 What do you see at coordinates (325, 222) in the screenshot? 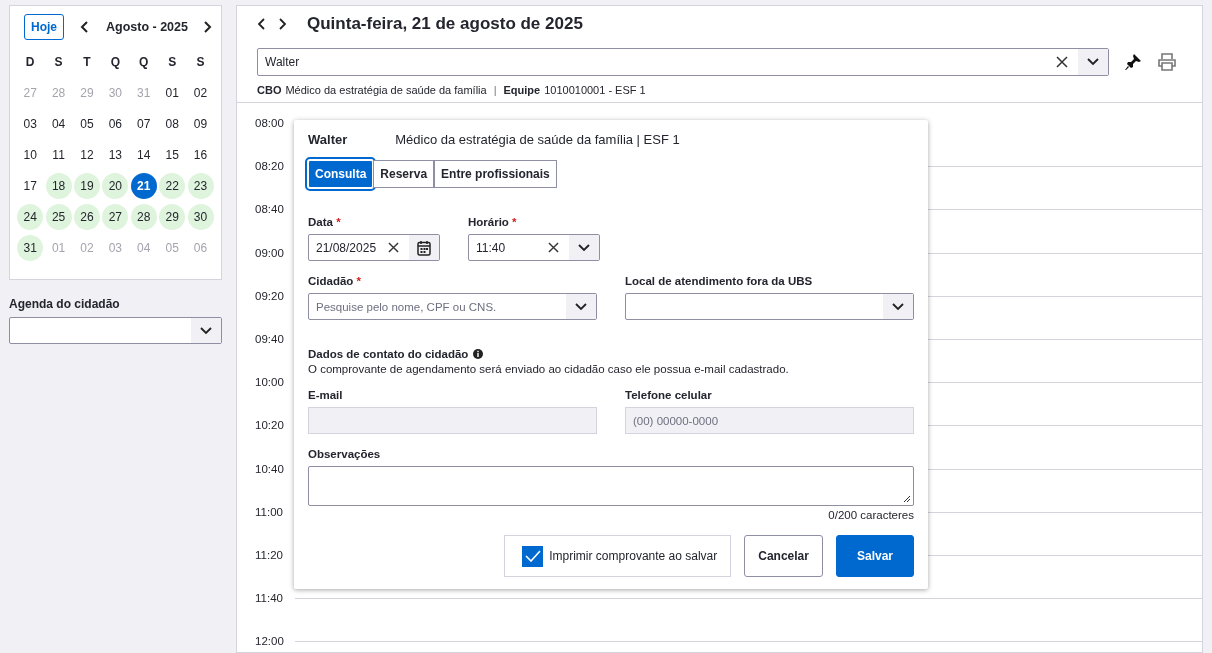
I see `field-label: Data *` at bounding box center [325, 222].